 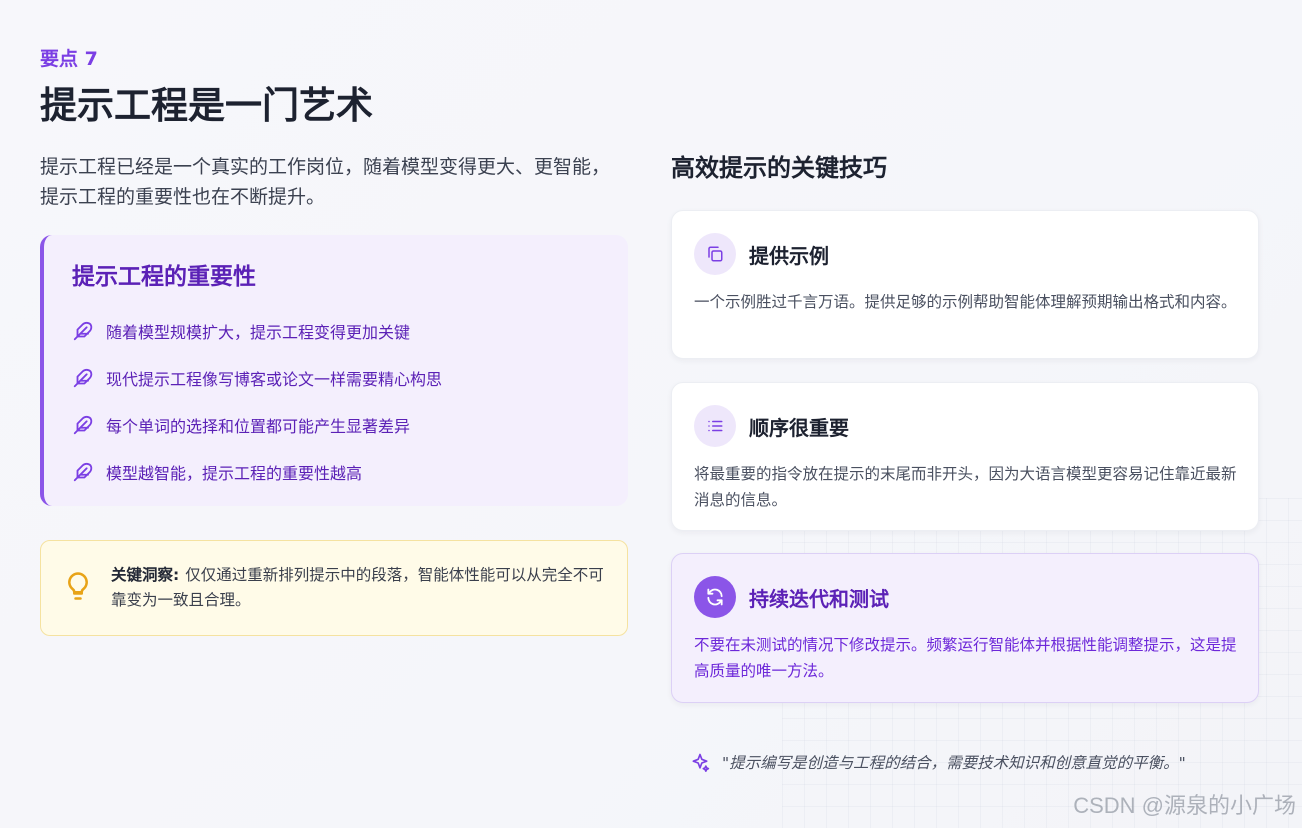 I want to click on list-item-text: 现代提示工程像写博客或论文一样需要精心构思, so click(x=274, y=379).